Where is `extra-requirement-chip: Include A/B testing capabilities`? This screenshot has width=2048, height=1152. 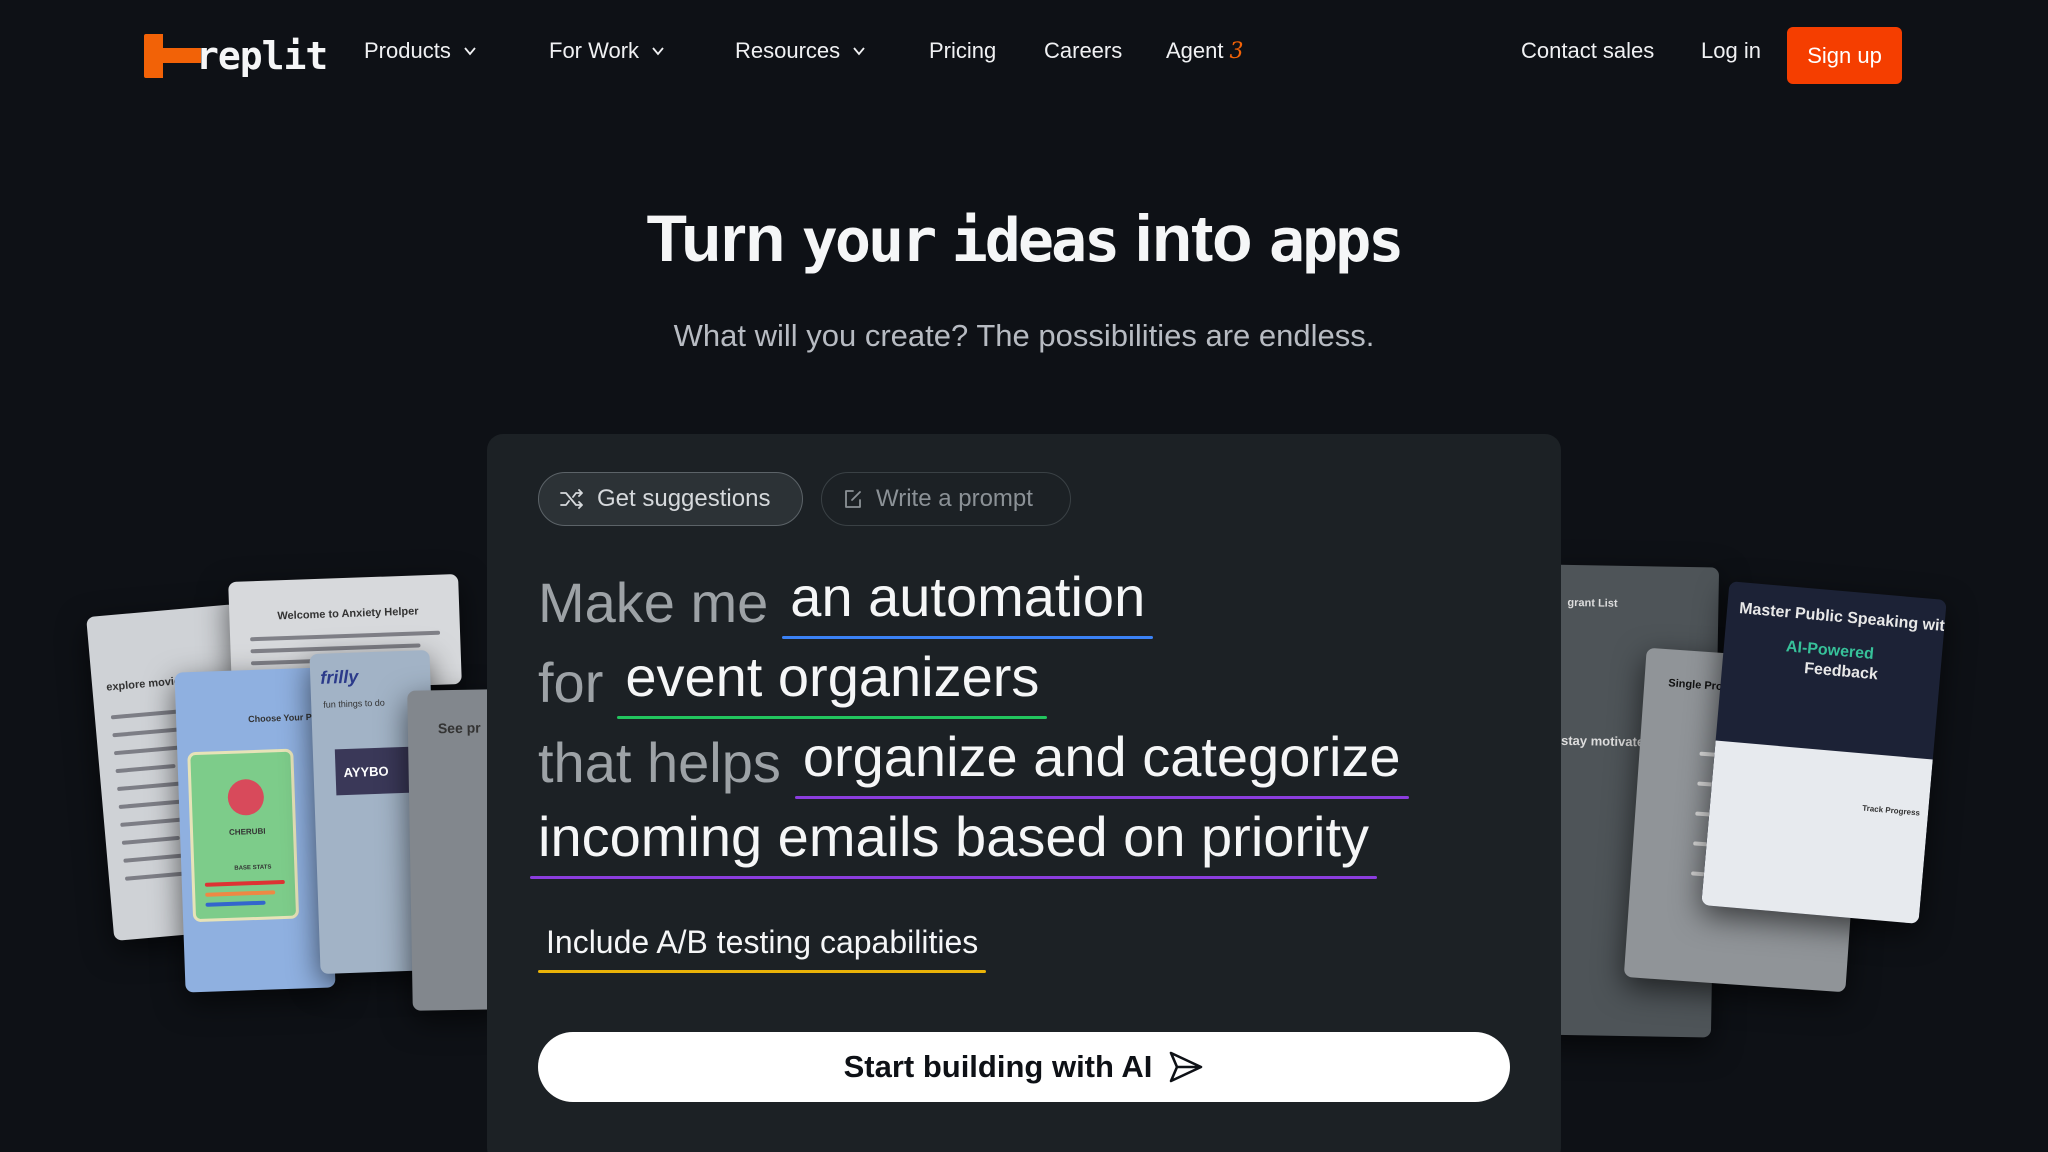 extra-requirement-chip: Include A/B testing capabilities is located at coordinates (762, 948).